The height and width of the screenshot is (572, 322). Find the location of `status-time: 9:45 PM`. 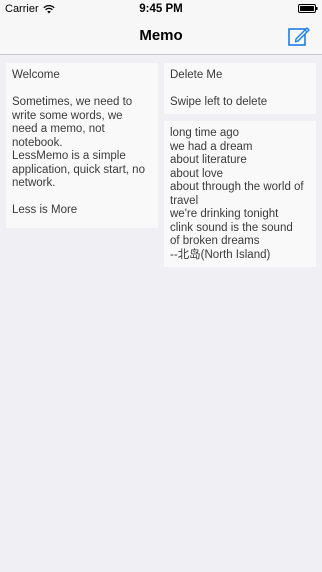

status-time: 9:45 PM is located at coordinates (161, 9).